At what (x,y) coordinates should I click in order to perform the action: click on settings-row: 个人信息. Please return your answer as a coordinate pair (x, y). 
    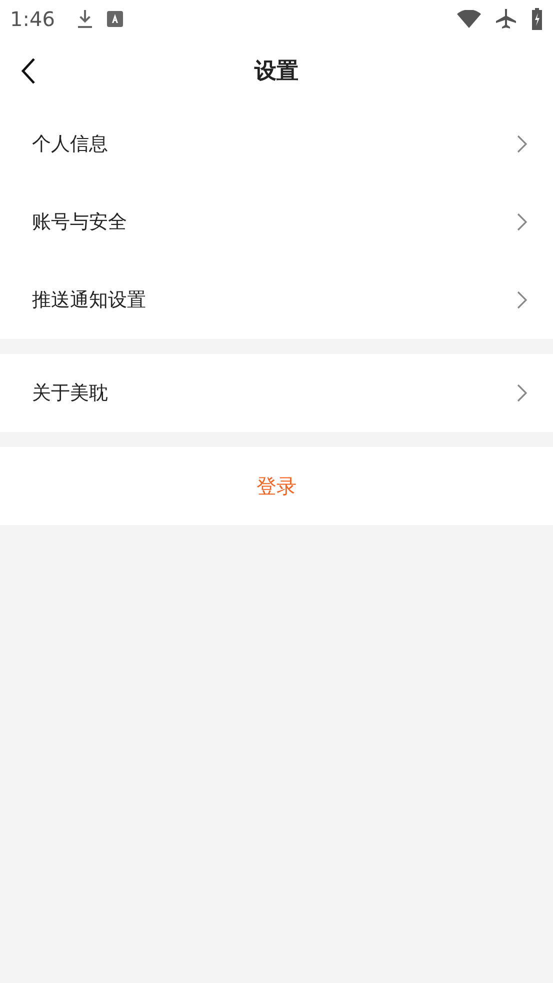
    Looking at the image, I should click on (276, 144).